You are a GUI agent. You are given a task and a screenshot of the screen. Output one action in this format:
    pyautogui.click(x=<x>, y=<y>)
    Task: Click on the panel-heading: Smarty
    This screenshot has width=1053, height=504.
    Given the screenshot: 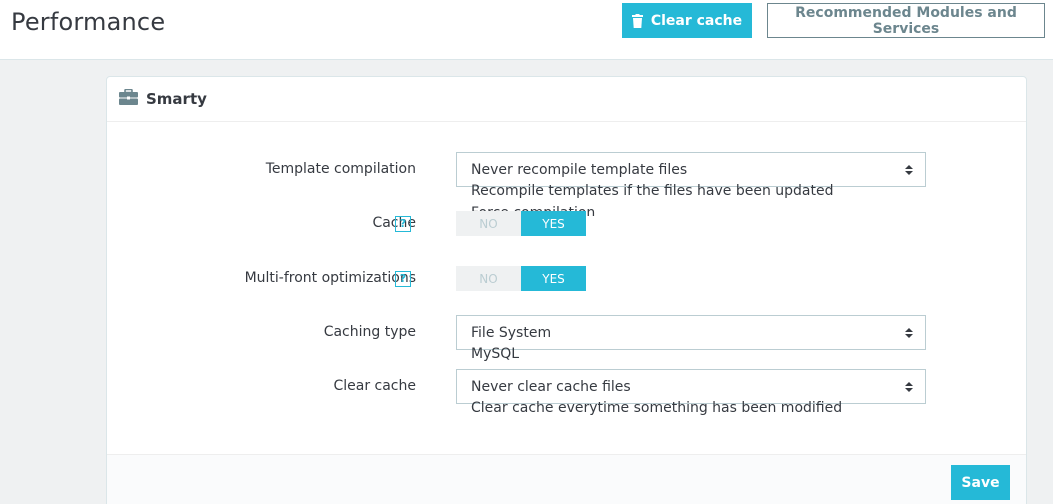 What is the action you would take?
    pyautogui.click(x=566, y=99)
    